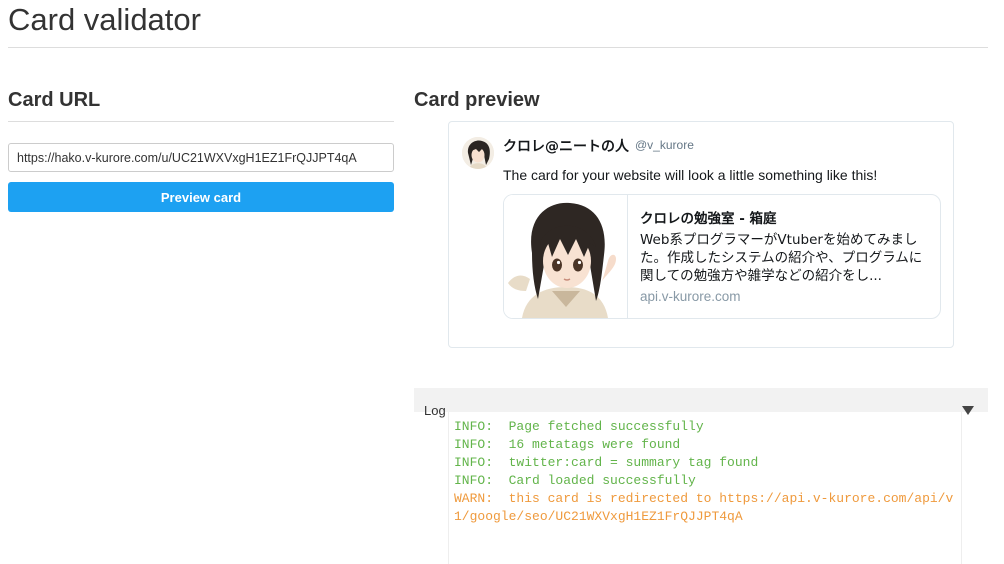  I want to click on card-url-input, so click(201, 157).